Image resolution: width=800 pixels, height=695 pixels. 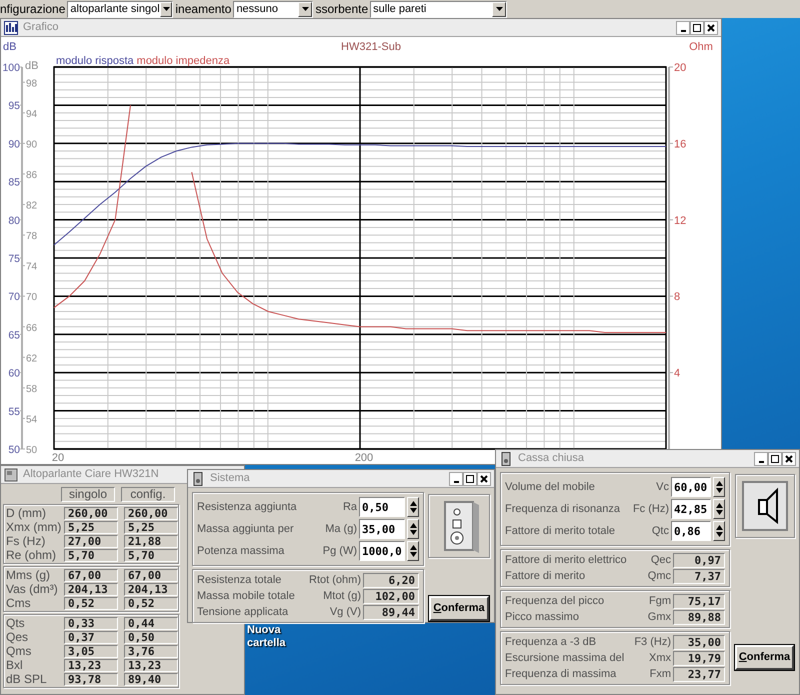 I want to click on field-label: Tensione applicata, so click(x=243, y=612).